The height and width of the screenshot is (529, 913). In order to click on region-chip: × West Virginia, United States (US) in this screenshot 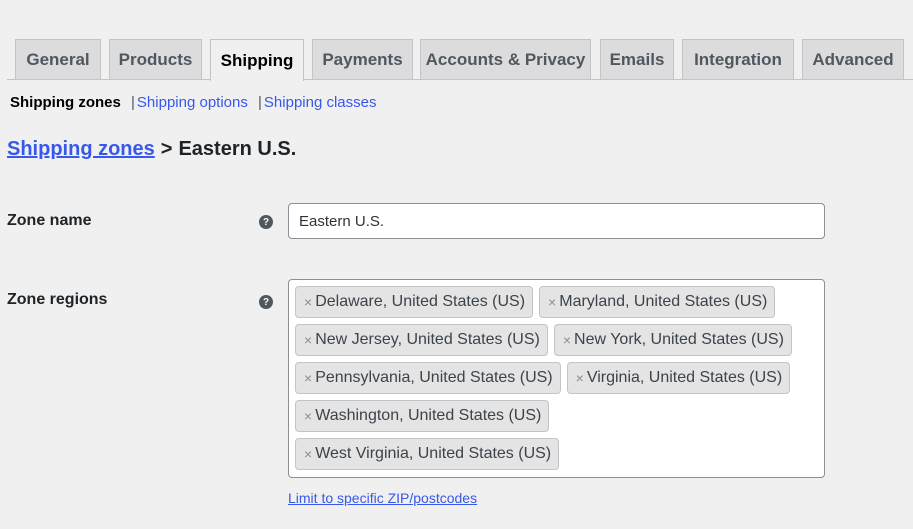, I will do `click(427, 454)`.